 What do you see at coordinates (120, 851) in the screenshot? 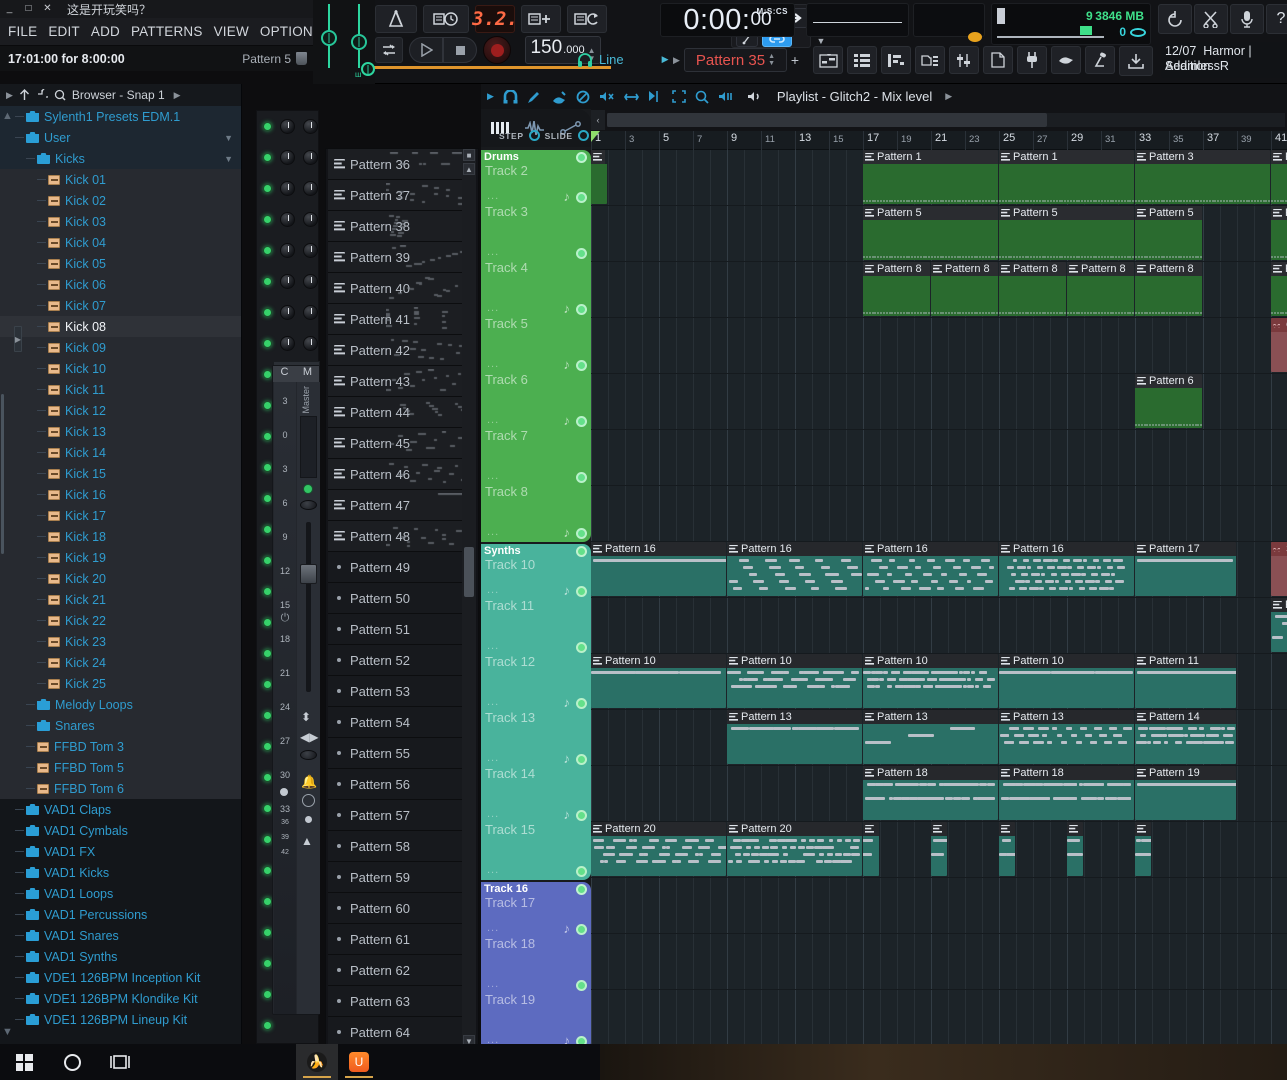
I see `browser-folder-vad1-fx: VAD1 FX` at bounding box center [120, 851].